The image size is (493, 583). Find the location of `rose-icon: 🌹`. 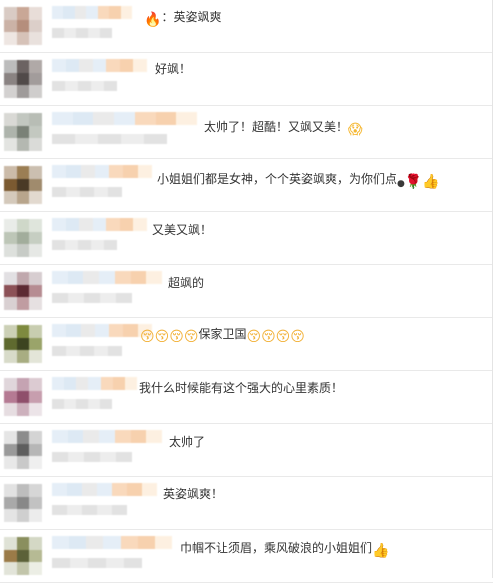

rose-icon: 🌹 is located at coordinates (413, 182).